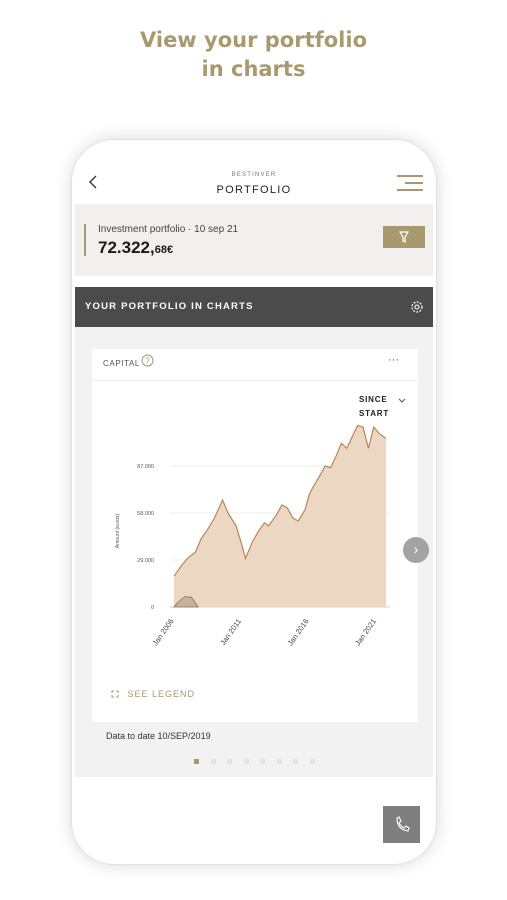  What do you see at coordinates (253, 55) in the screenshot?
I see `promo-headline: View your portfolio in charts` at bounding box center [253, 55].